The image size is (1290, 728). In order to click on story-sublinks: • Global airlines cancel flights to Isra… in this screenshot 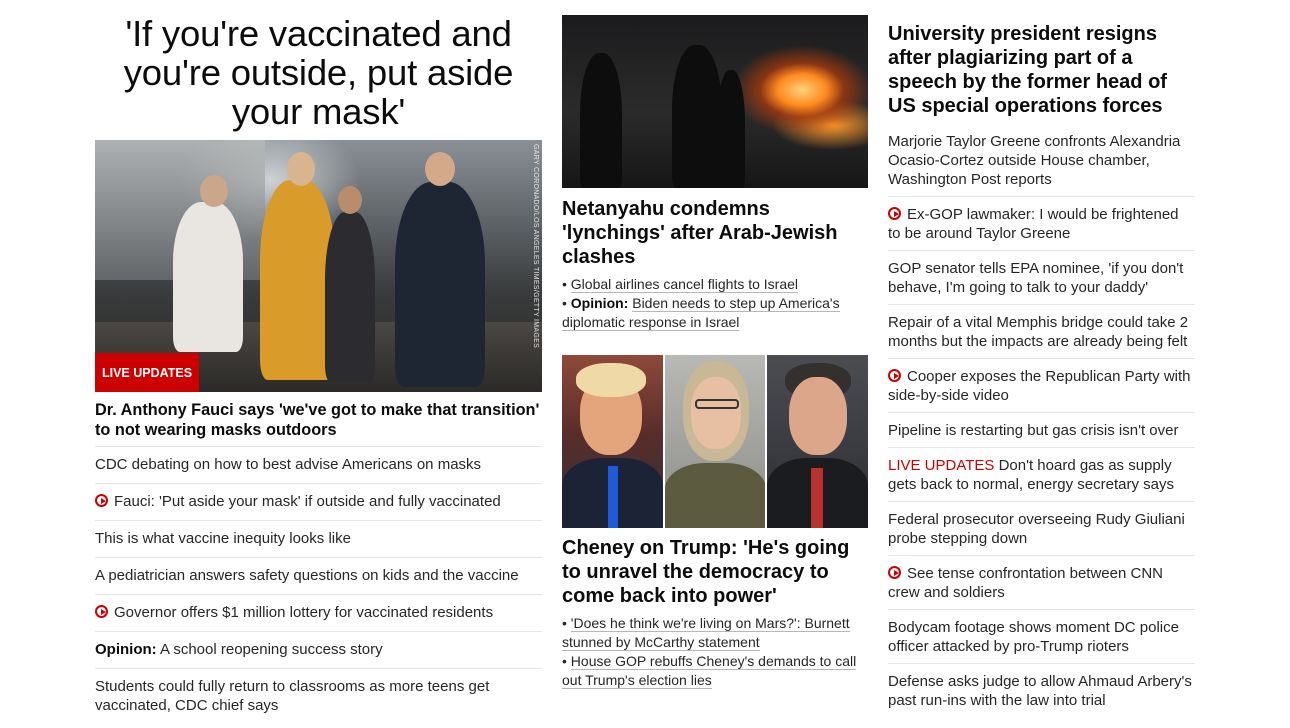, I will do `click(715, 303)`.